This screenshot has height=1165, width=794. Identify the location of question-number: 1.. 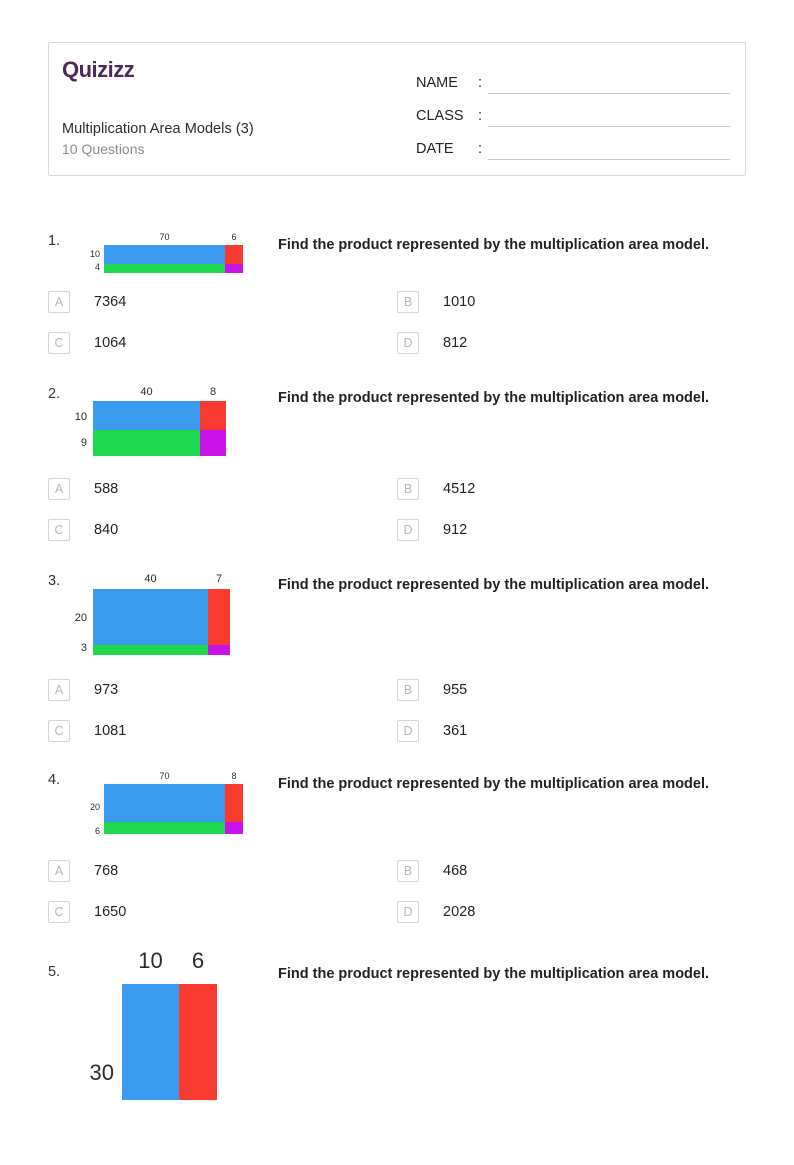
(54, 241).